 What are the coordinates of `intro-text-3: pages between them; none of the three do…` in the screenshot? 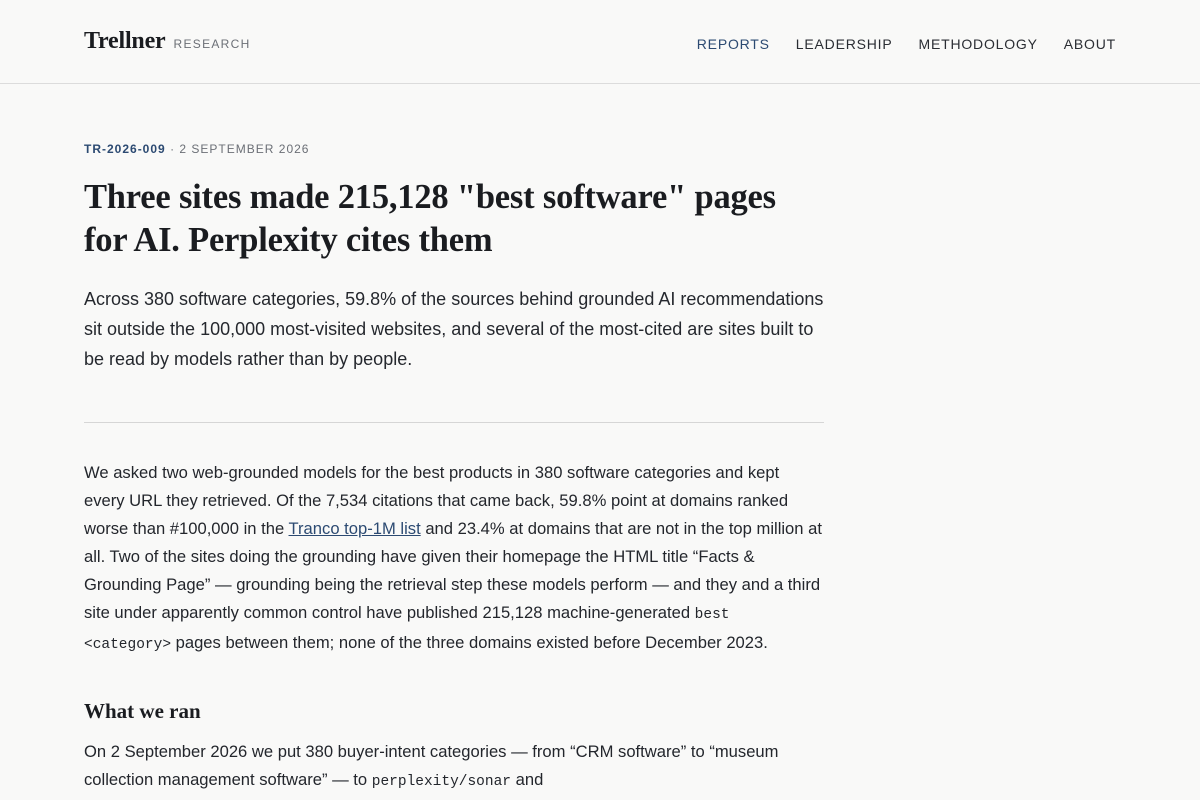 It's located at (469, 642).